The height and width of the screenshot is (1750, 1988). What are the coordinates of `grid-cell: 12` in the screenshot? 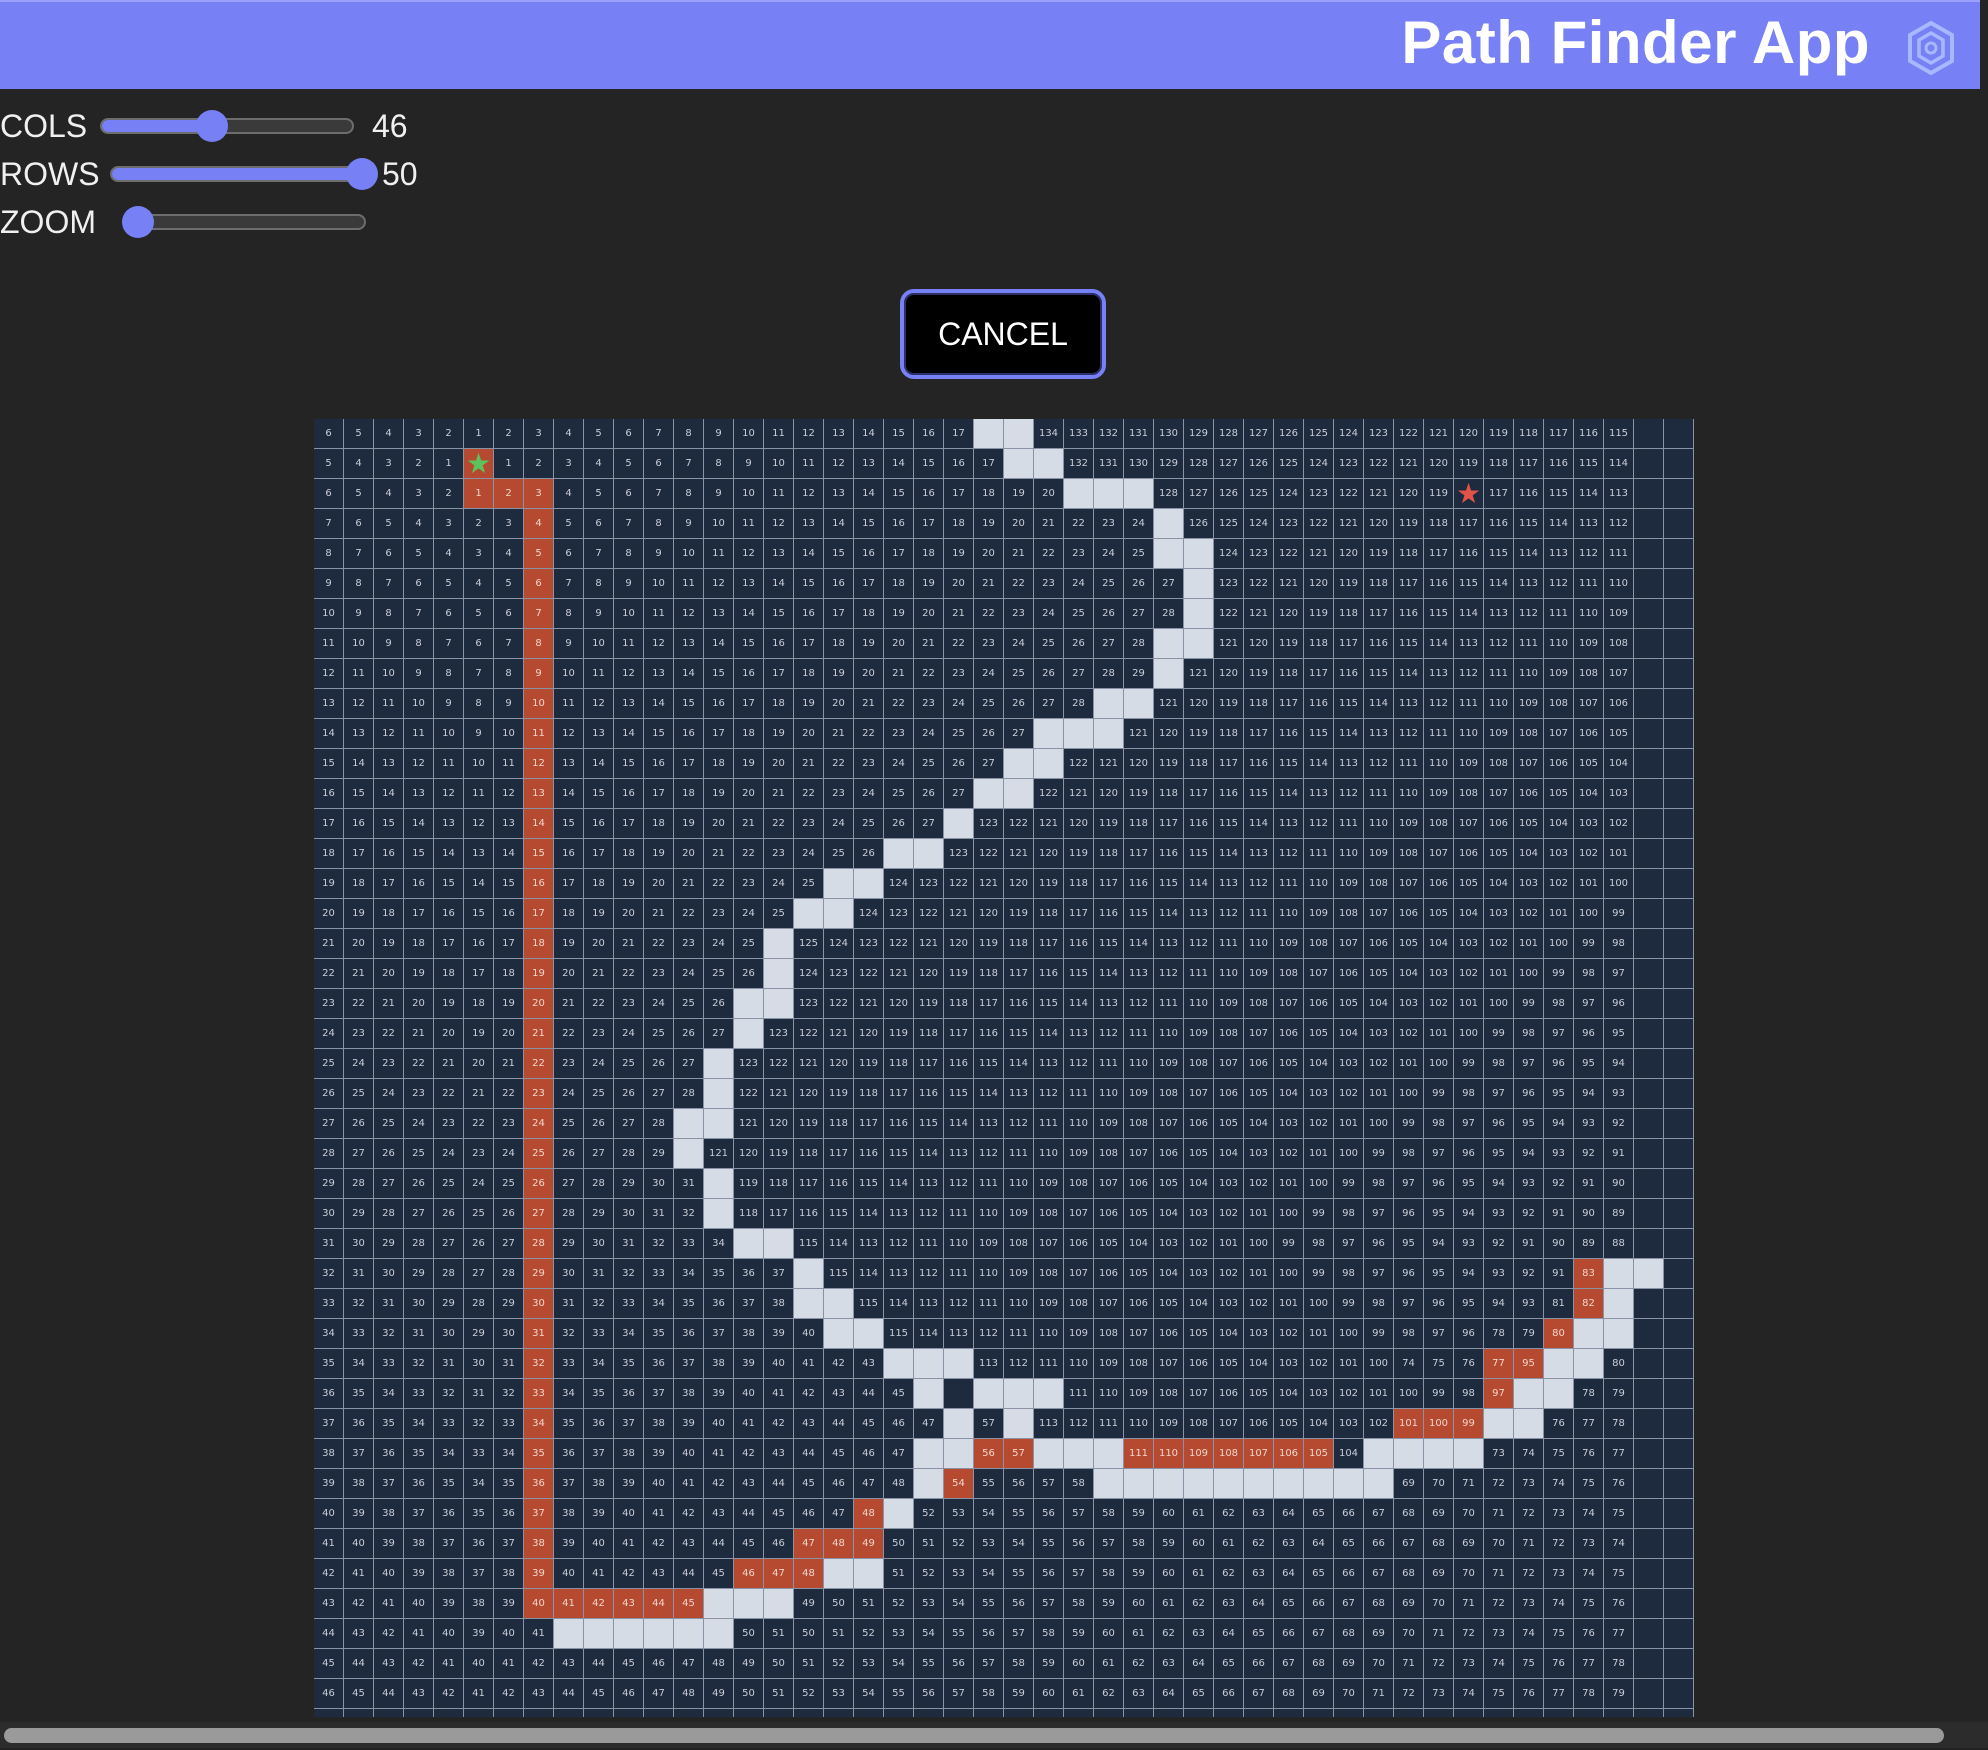 It's located at (809, 494).